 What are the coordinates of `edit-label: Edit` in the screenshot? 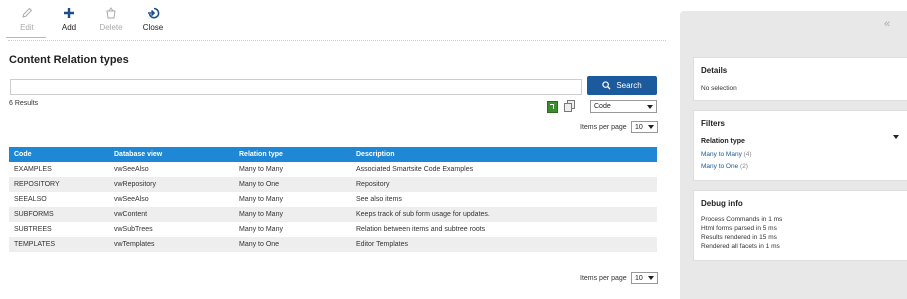 It's located at (27, 27).